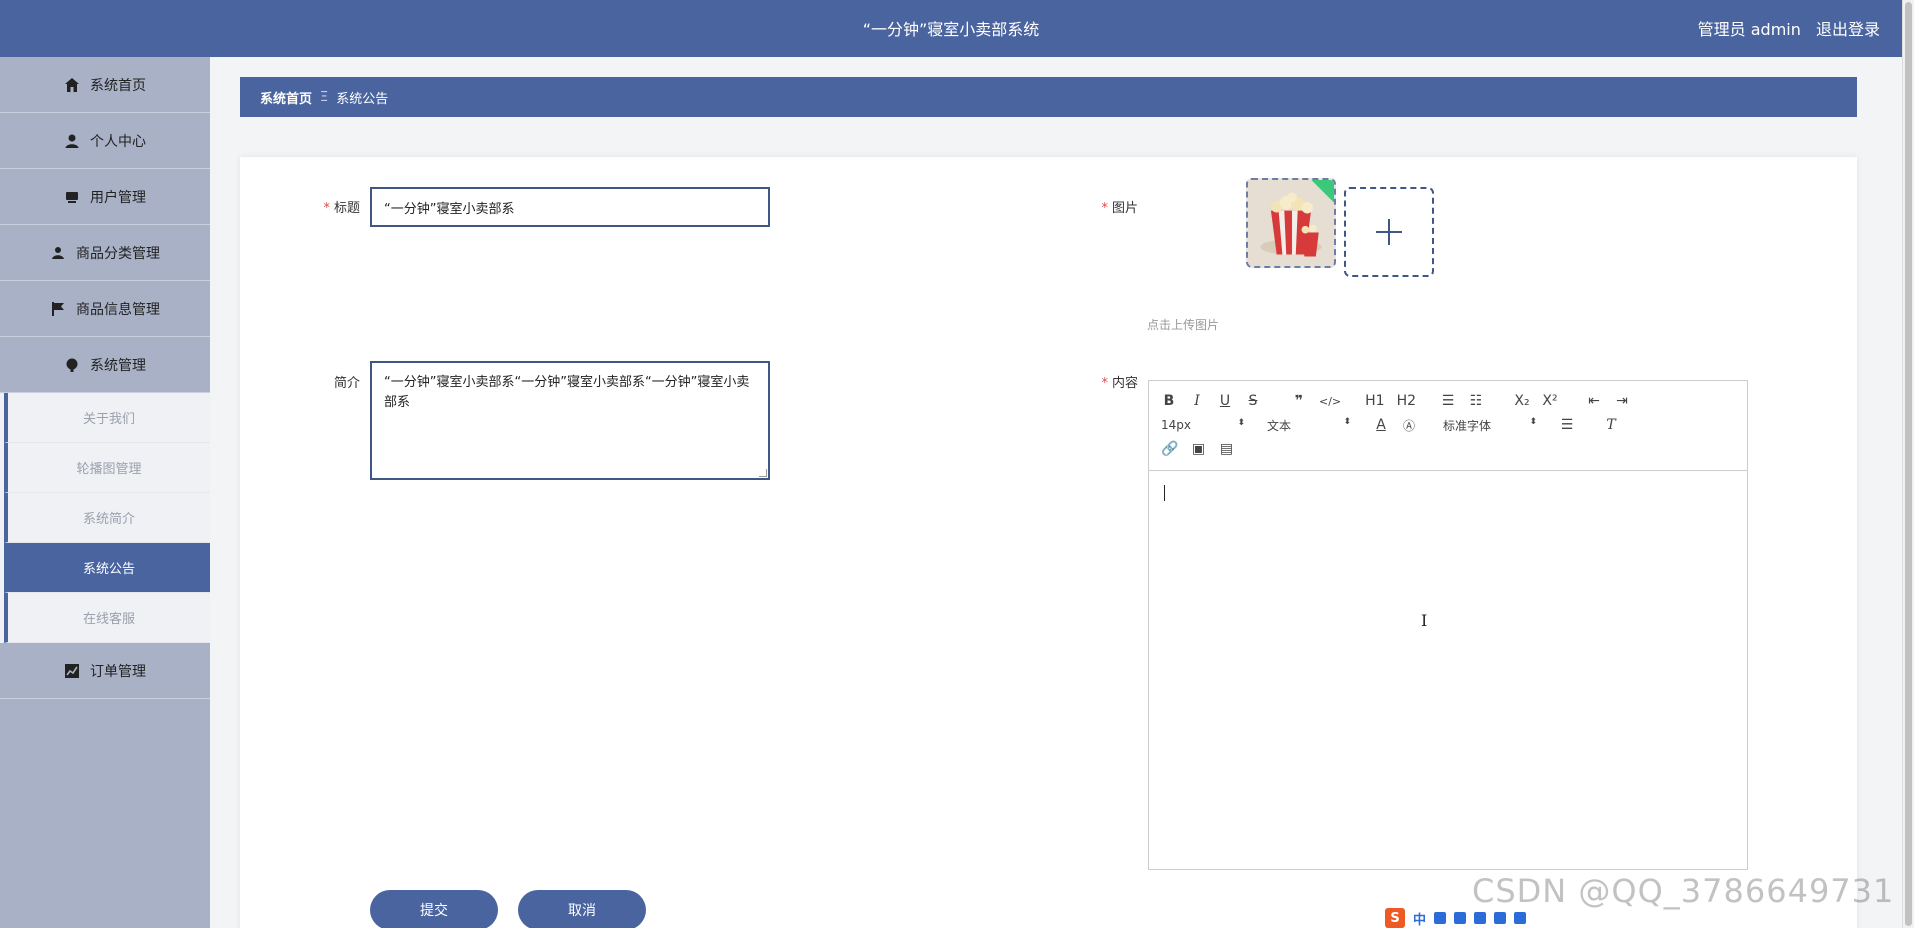 Image resolution: width=1914 pixels, height=928 pixels. I want to click on sidebar-subitem-intro: 系统简介, so click(107, 518).